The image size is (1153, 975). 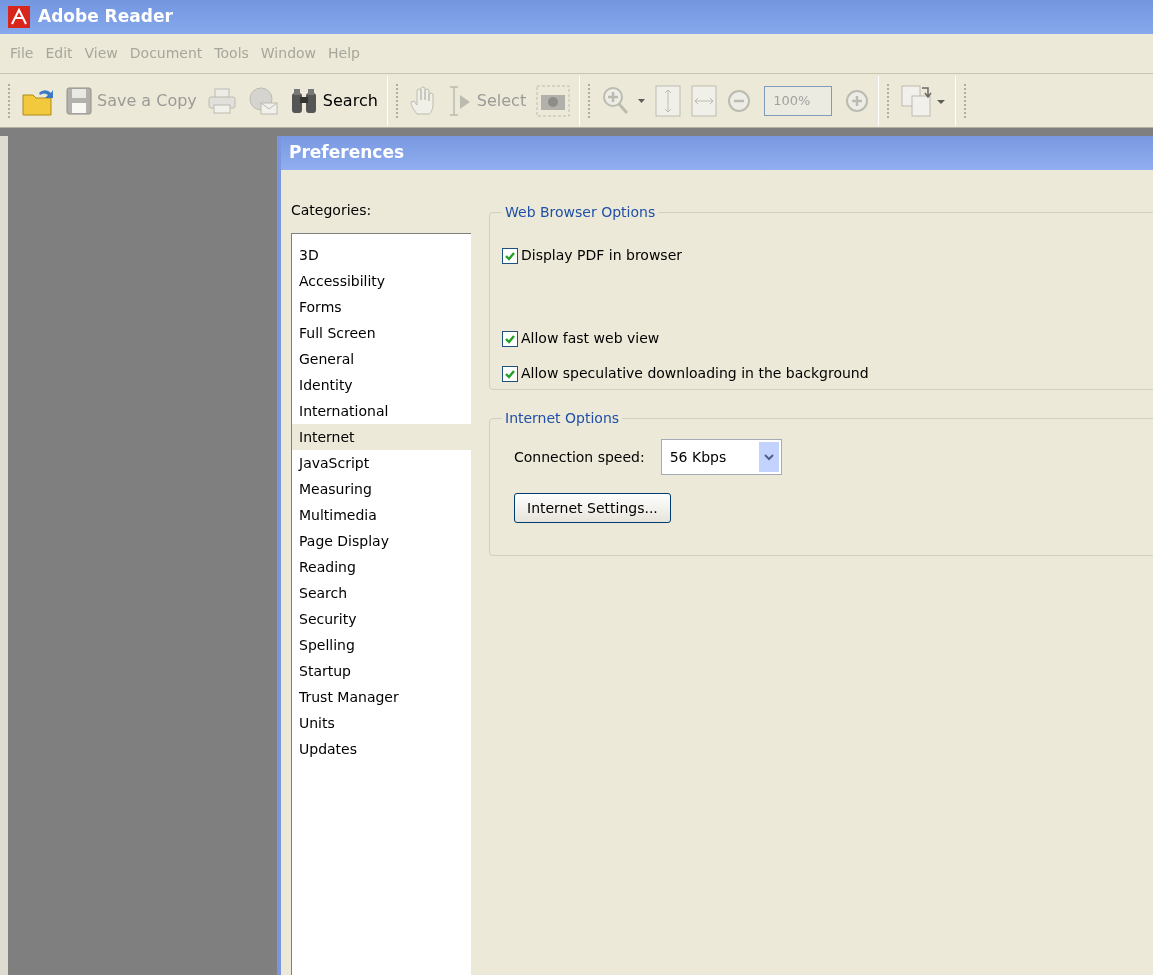 I want to click on fit-page-icon, so click(x=668, y=100).